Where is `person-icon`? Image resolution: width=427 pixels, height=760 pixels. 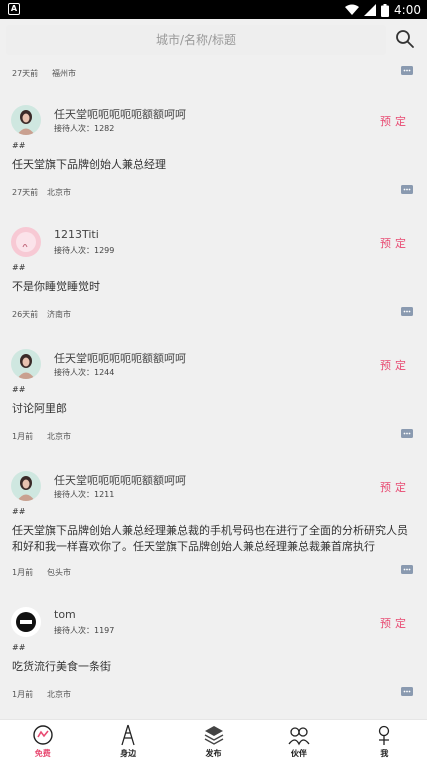 person-icon is located at coordinates (384, 735).